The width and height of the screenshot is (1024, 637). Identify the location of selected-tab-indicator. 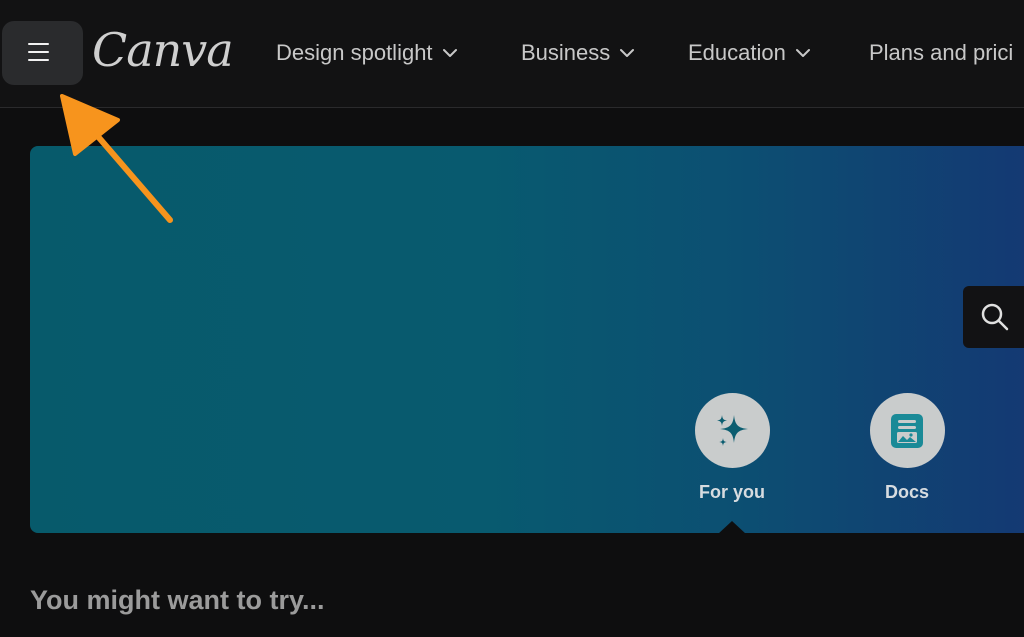
(732, 527).